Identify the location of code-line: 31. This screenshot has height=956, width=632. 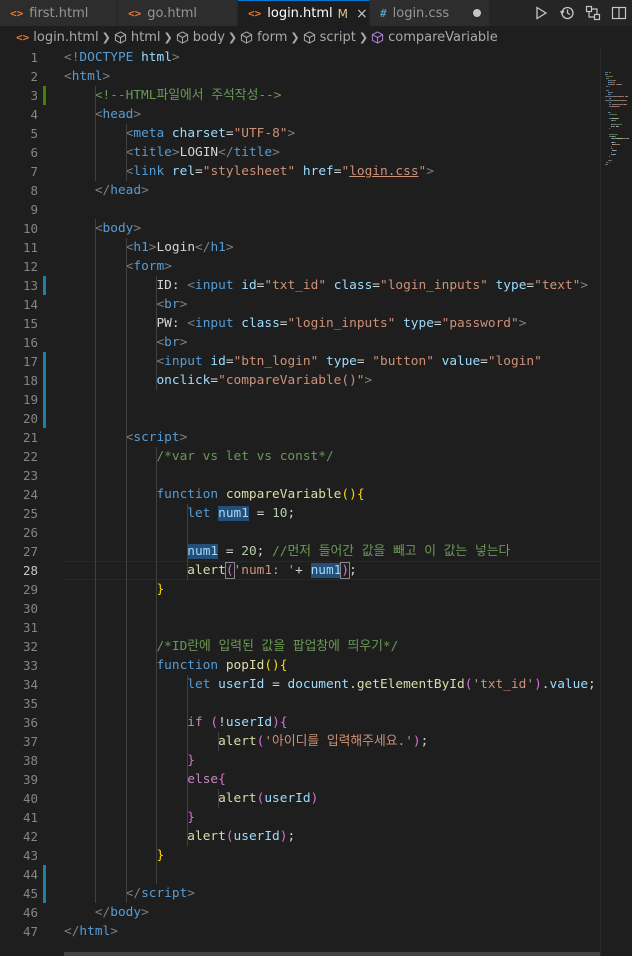
(300, 627).